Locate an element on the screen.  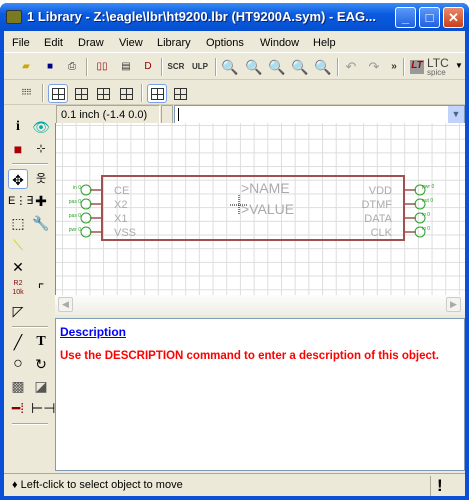
mark-icon: ⊹ is located at coordinates (41, 149).